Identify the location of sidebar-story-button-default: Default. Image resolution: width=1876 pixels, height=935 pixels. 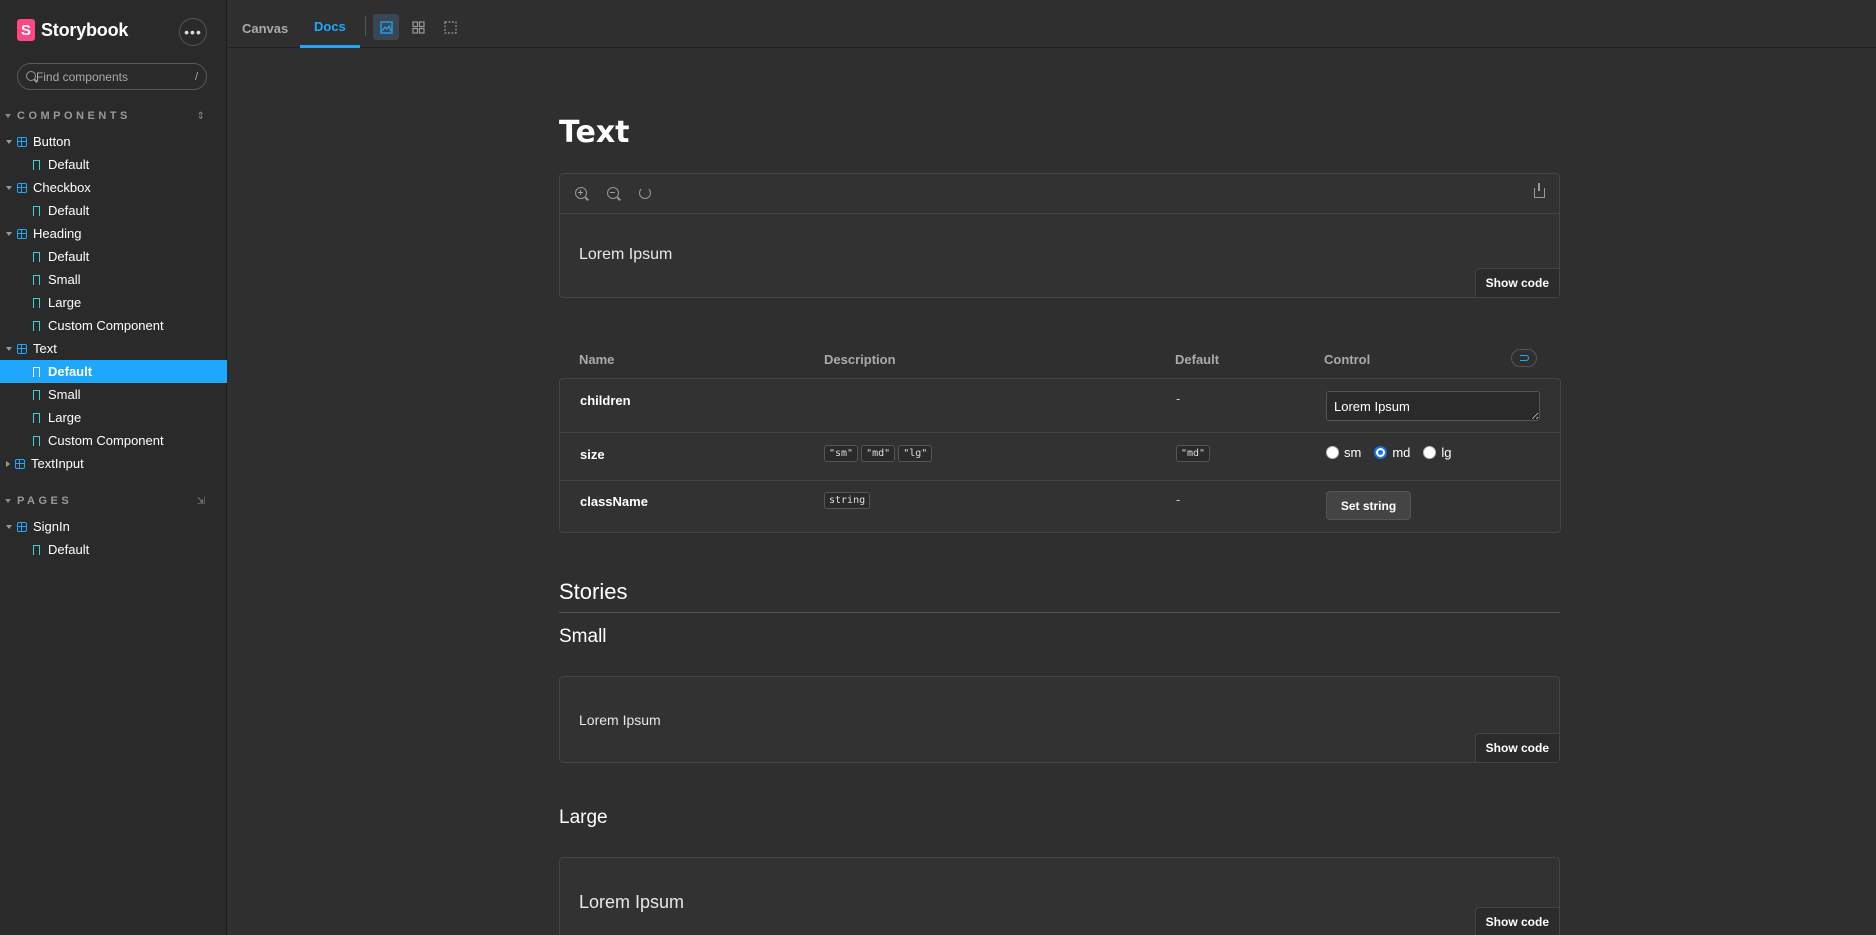
(113, 164).